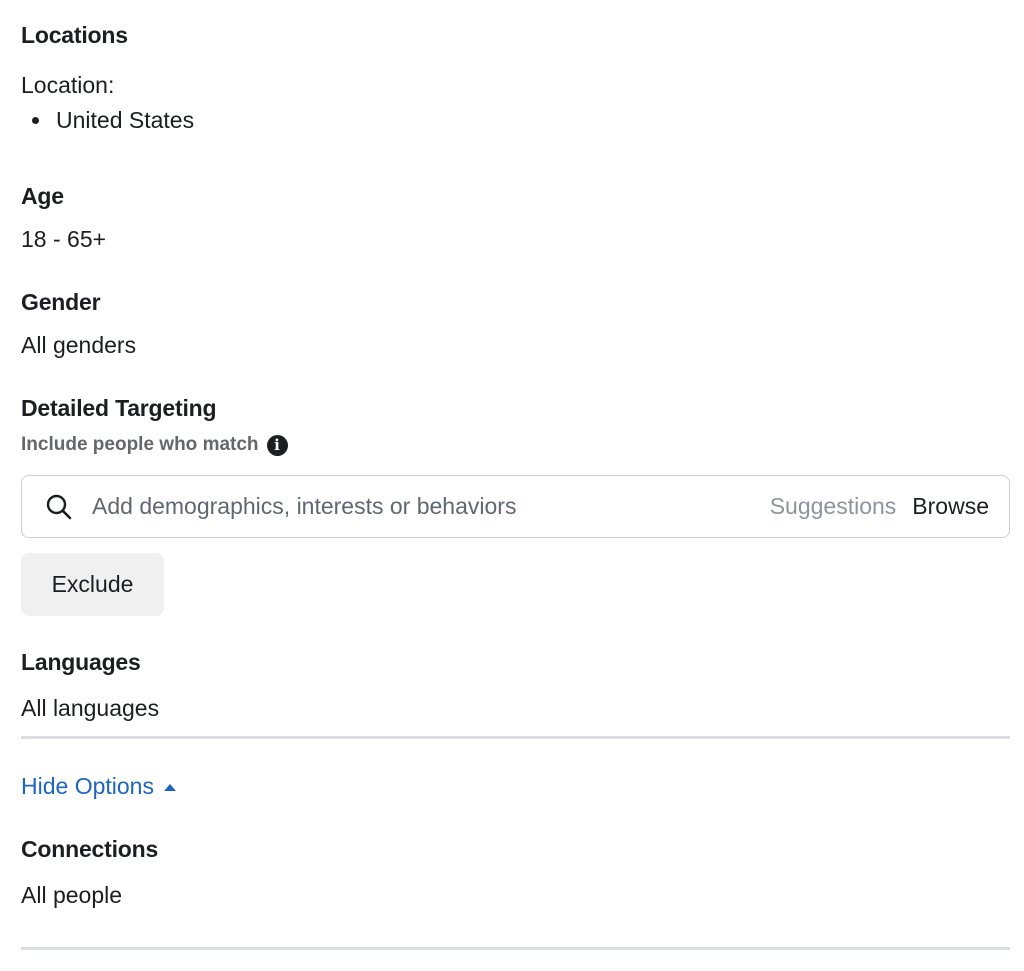 The image size is (1024, 971). I want to click on languages-value: All languages, so click(90, 708).